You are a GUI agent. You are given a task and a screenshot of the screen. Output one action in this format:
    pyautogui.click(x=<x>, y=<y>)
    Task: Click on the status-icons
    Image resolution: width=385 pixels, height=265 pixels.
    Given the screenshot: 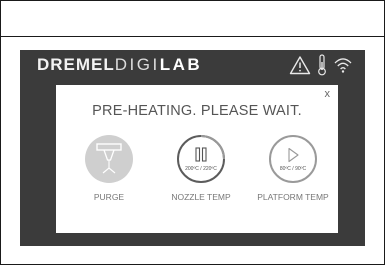 What is the action you would take?
    pyautogui.click(x=321, y=65)
    